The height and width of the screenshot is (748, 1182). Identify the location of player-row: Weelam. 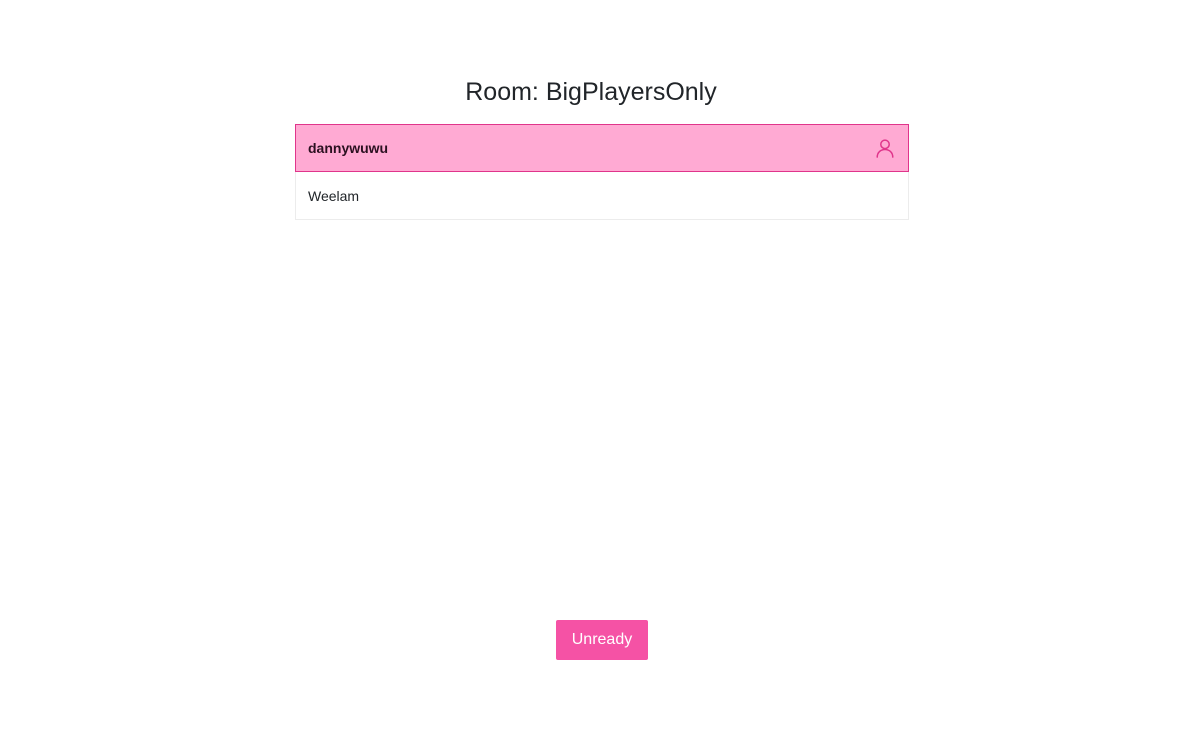
(602, 196).